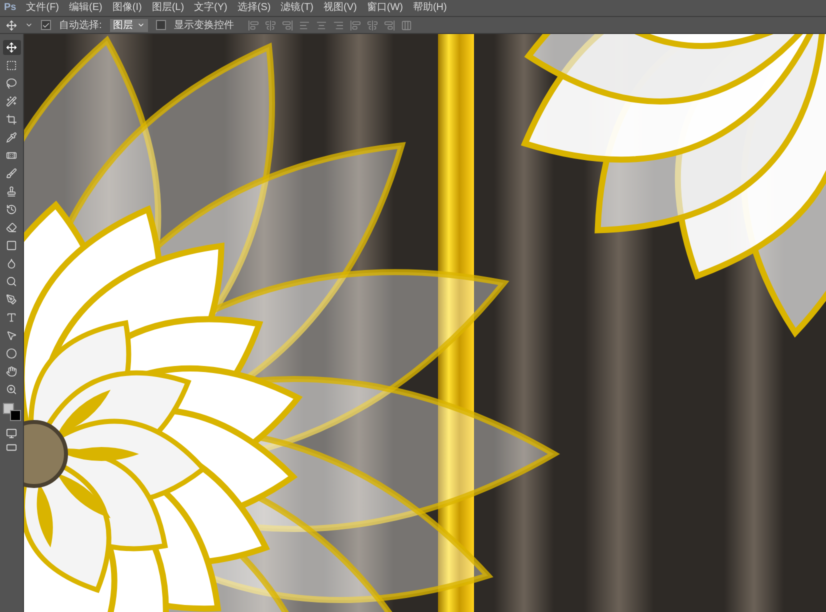  Describe the element at coordinates (384, 8) in the screenshot. I see `menu-item: 窗口(W)` at that location.